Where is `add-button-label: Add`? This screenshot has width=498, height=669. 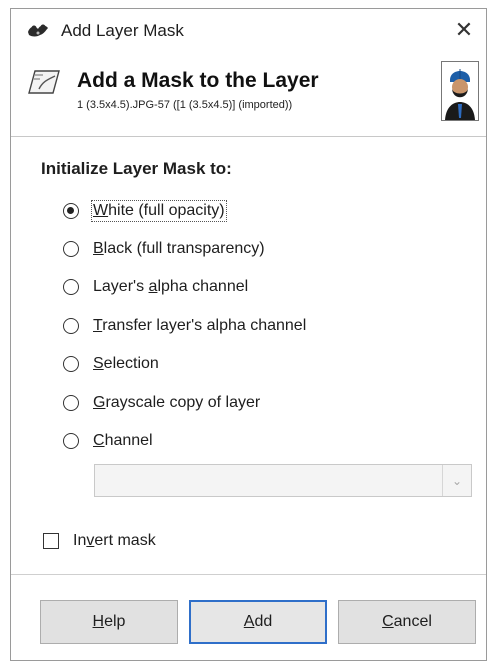
add-button-label: Add is located at coordinates (258, 621).